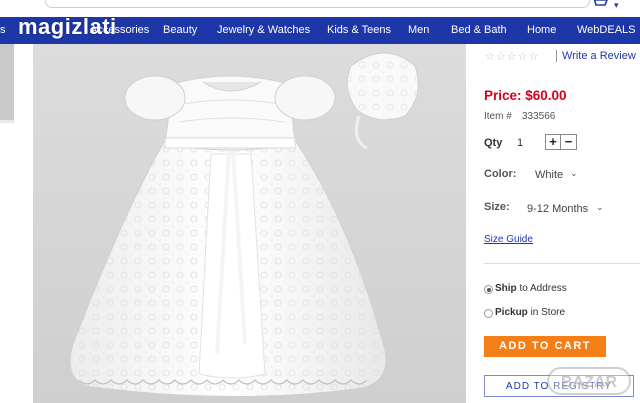 The image size is (640, 403). What do you see at coordinates (546, 312) in the screenshot?
I see `pickup-label-rest: in Store` at bounding box center [546, 312].